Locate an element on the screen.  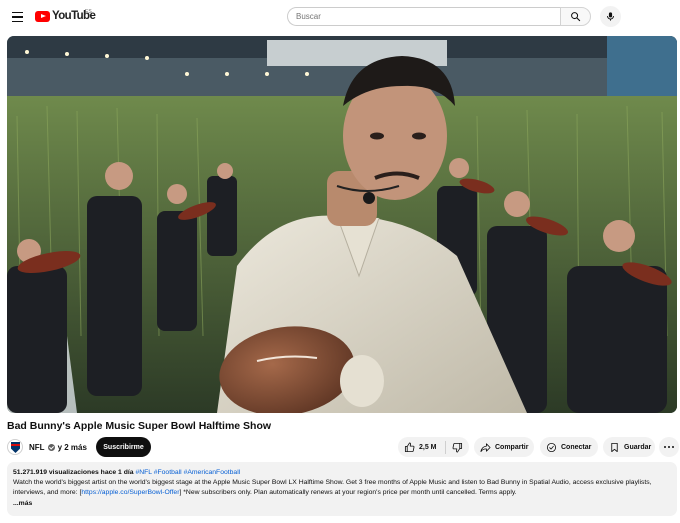
masthead: YouTube ES is located at coordinates (340, 17).